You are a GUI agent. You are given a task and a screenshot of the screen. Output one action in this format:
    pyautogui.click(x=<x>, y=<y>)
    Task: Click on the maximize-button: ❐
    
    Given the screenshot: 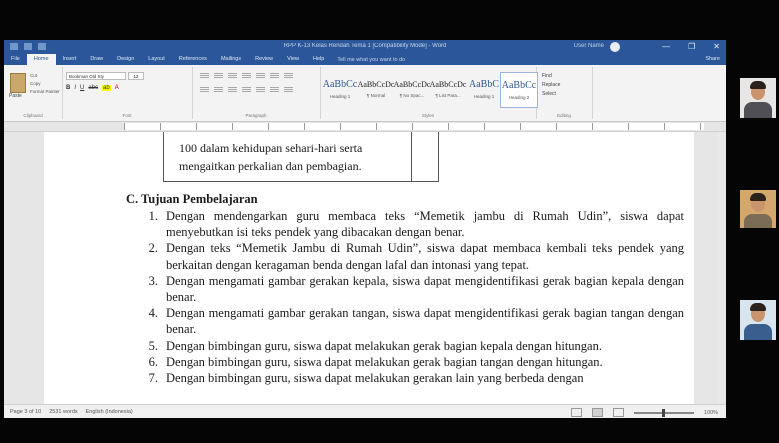 What is the action you would take?
    pyautogui.click(x=691, y=46)
    